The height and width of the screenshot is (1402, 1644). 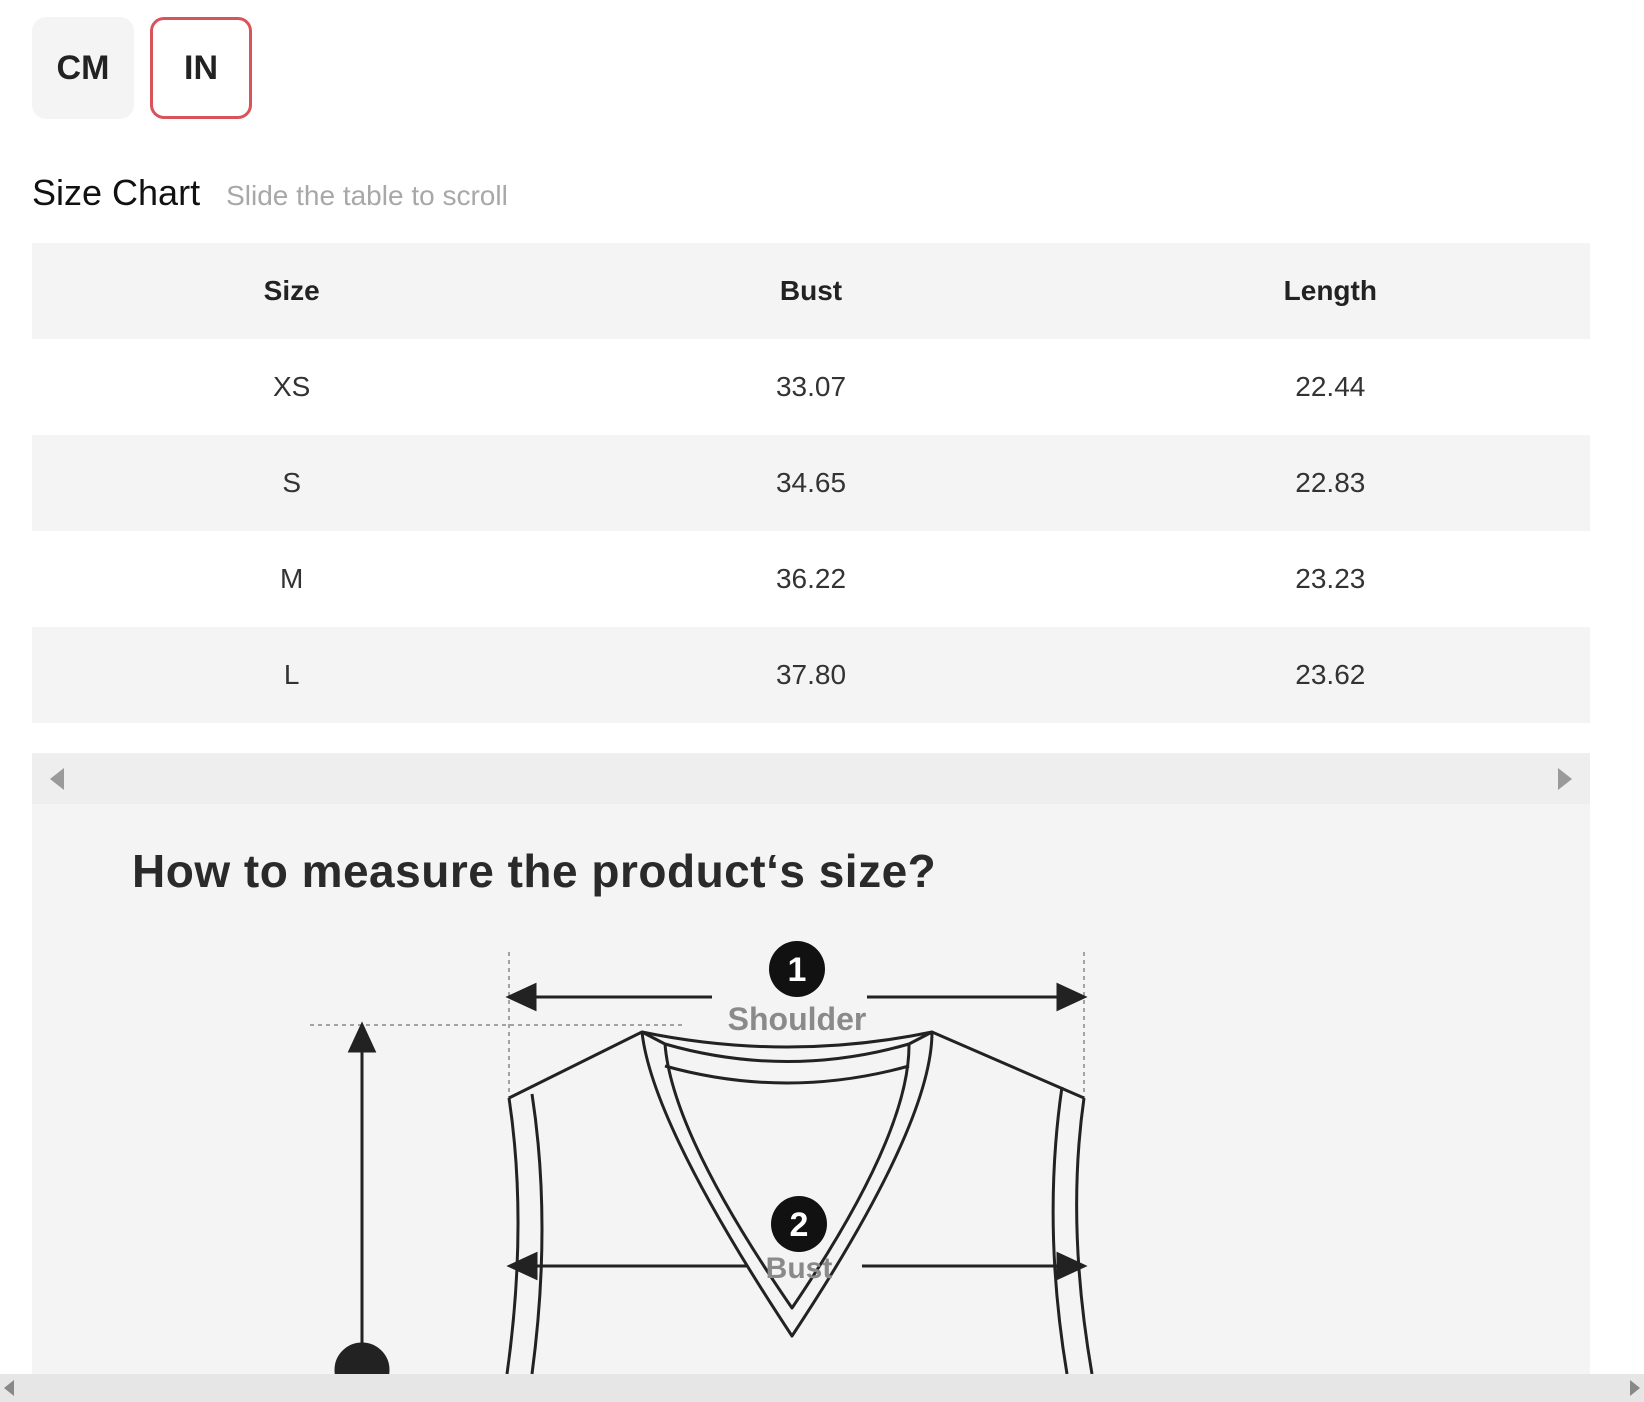 I want to click on bust-label: Bust, so click(x=799, y=1268).